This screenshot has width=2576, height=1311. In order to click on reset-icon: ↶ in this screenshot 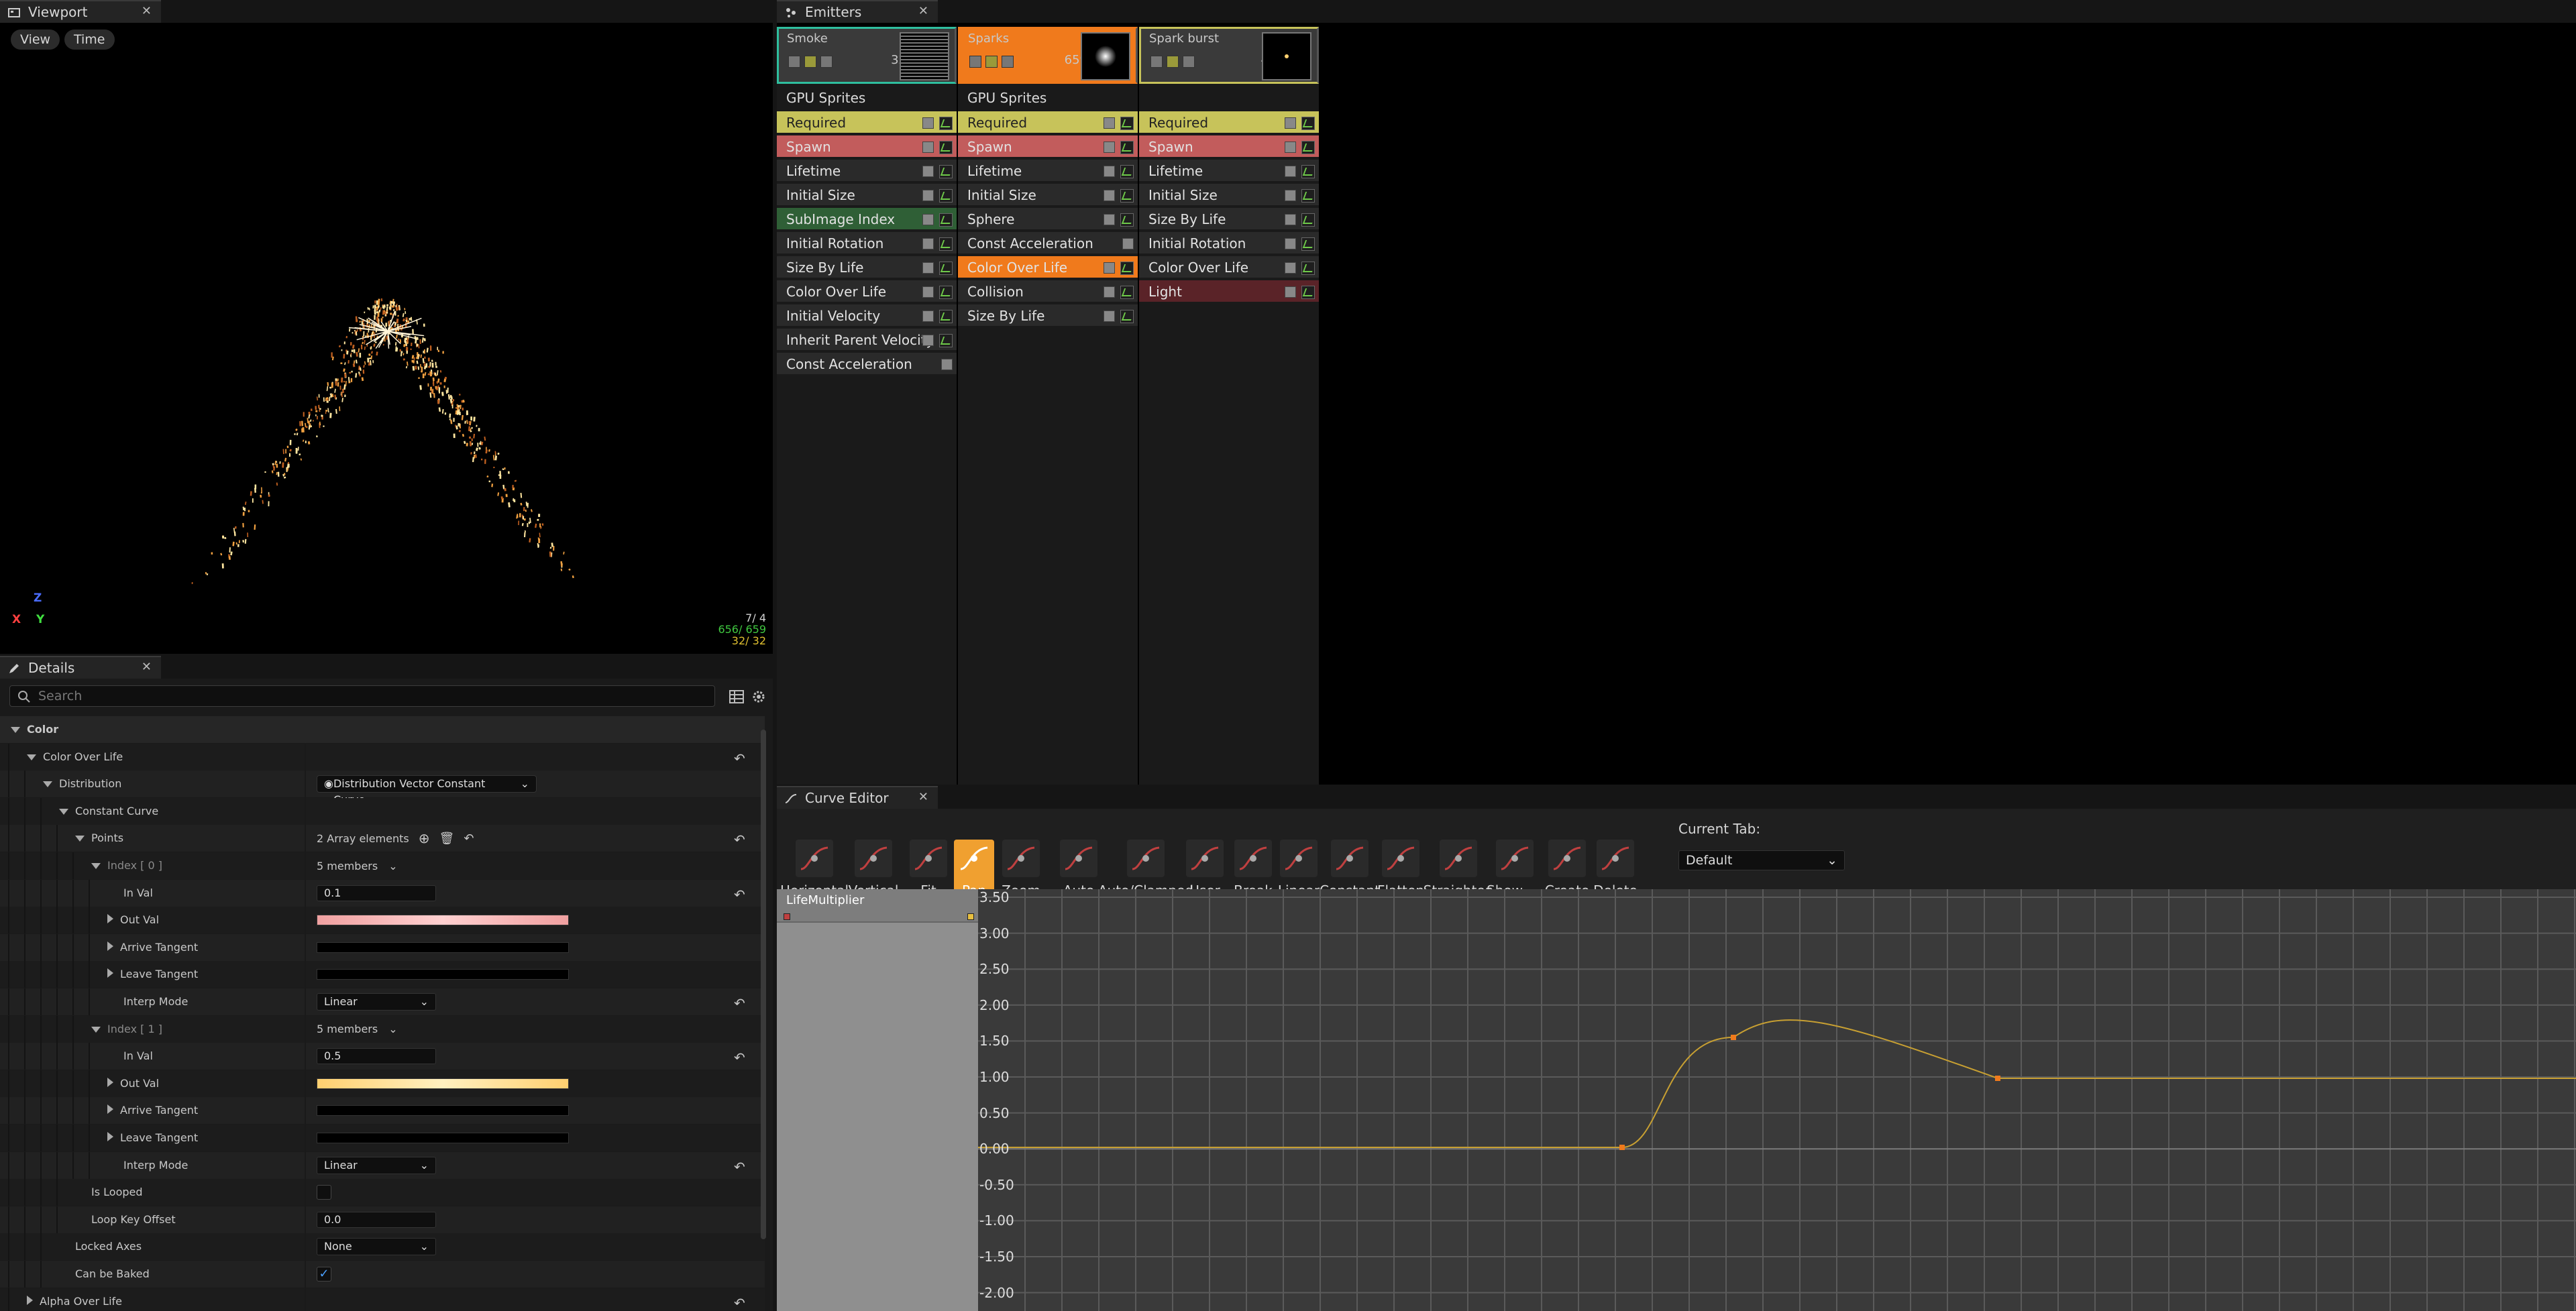, I will do `click(469, 839)`.